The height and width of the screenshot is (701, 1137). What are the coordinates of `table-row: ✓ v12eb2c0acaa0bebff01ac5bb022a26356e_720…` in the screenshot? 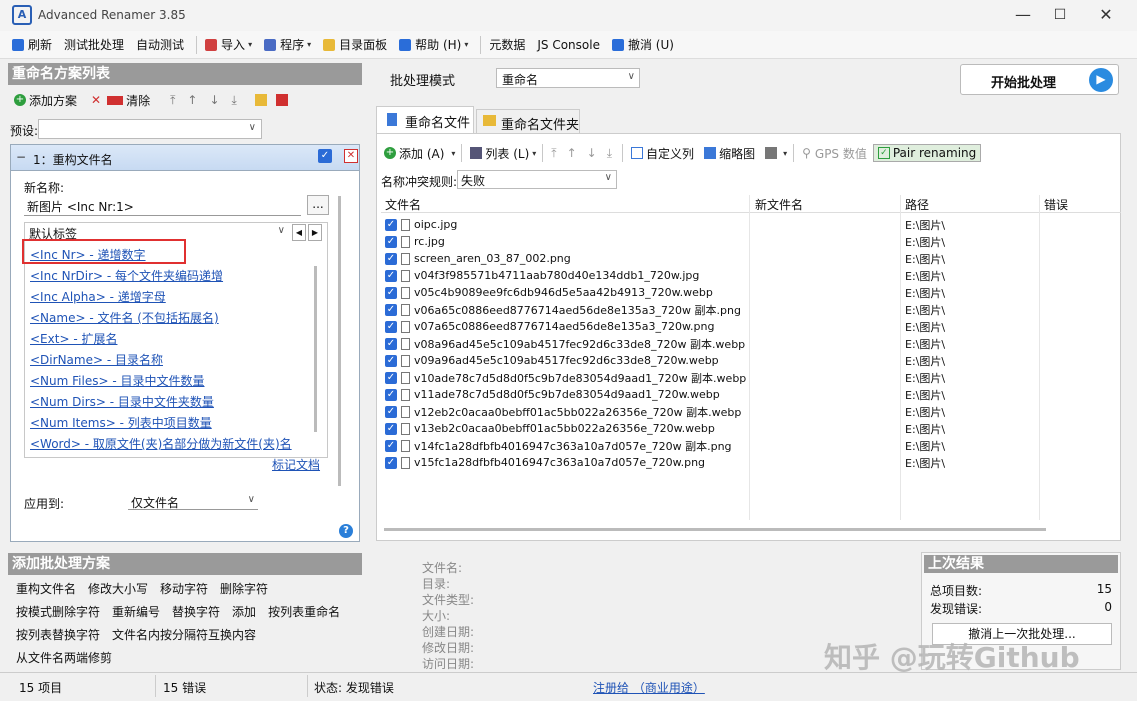 It's located at (751, 411).